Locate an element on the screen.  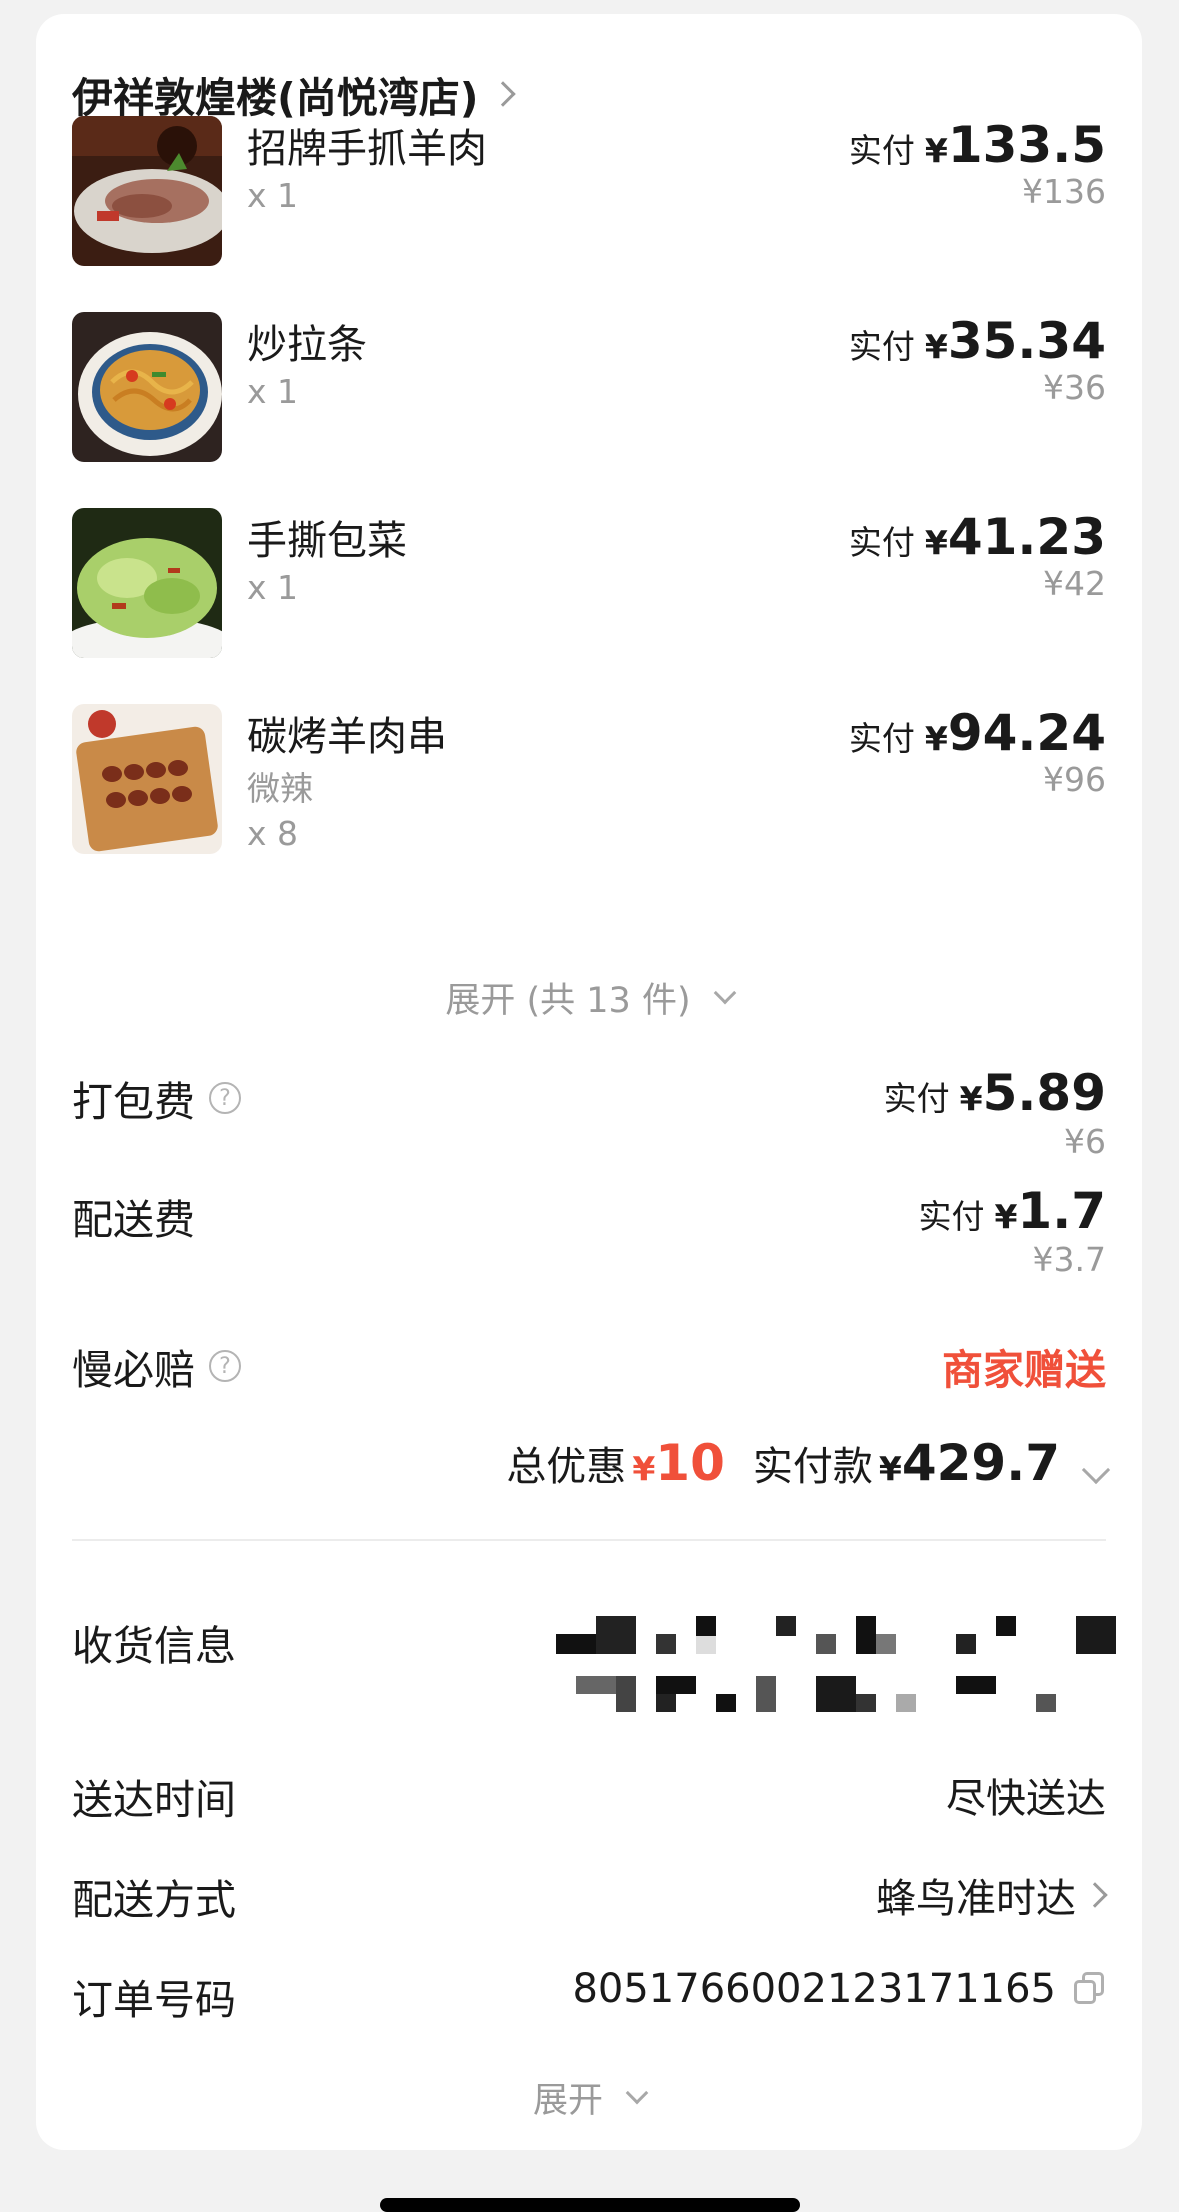
total-currency: ¥ is located at coordinates (890, 1468).